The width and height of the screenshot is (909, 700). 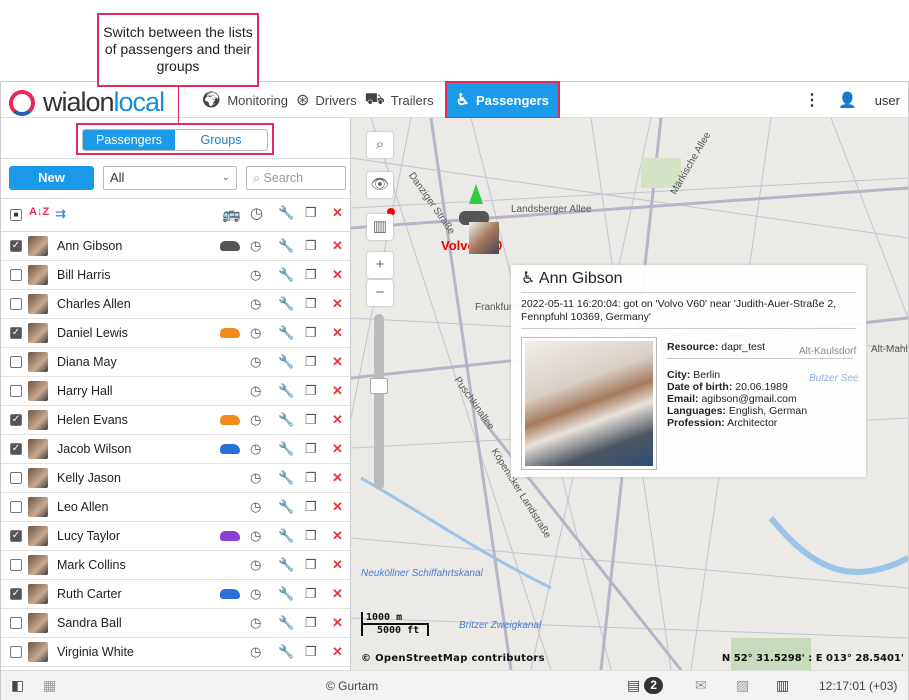 What do you see at coordinates (175, 304) in the screenshot?
I see `passenger-row: Charles Allen ◷ 🔧 ❐ ✕` at bounding box center [175, 304].